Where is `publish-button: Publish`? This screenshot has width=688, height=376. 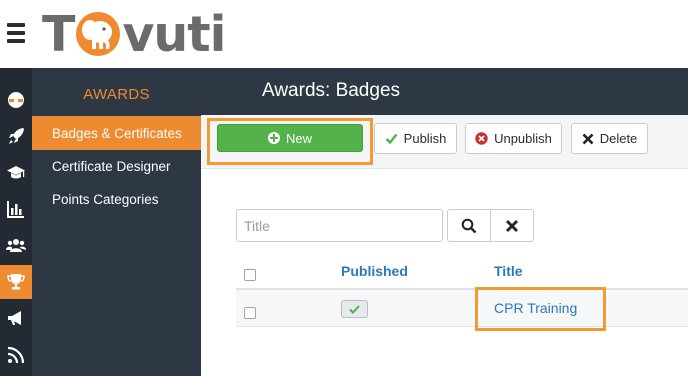 publish-button: Publish is located at coordinates (415, 138).